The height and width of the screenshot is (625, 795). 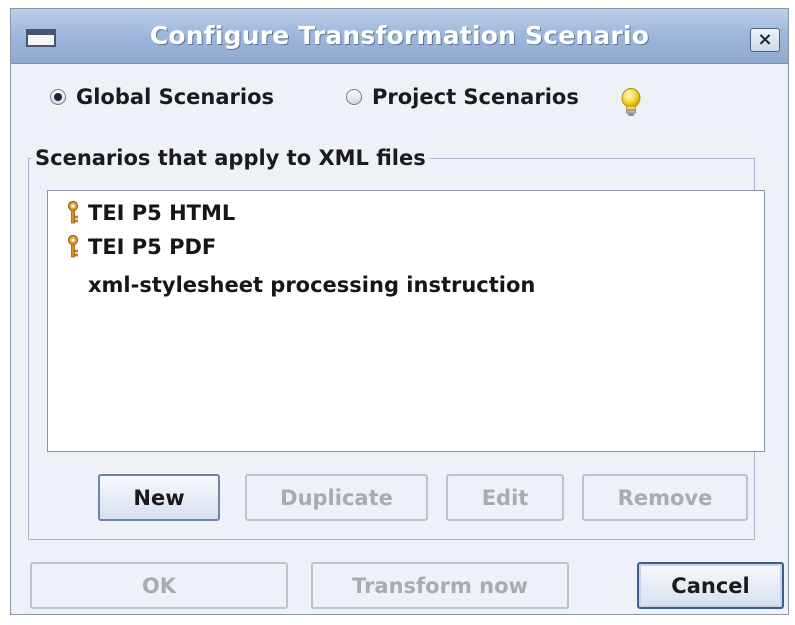 What do you see at coordinates (58, 97) in the screenshot?
I see `radio-selected-icon` at bounding box center [58, 97].